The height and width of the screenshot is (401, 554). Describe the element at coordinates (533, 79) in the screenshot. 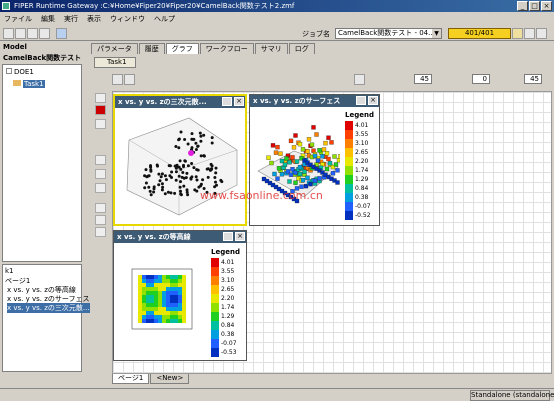

I see `rotate-z-input: 45` at that location.